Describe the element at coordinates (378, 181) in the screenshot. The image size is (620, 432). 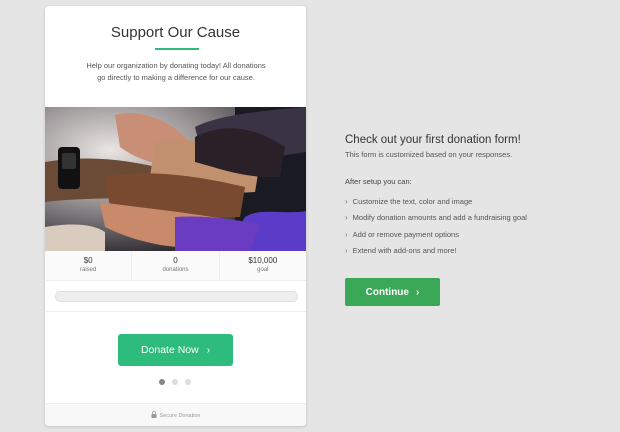
I see `after-setup-label: After setup you can:` at that location.